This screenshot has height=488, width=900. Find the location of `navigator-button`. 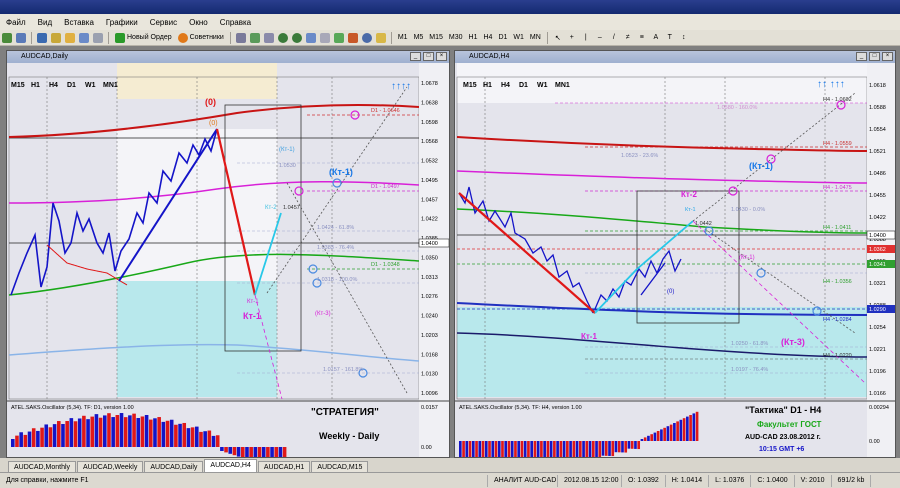

navigator-button is located at coordinates (70, 38).